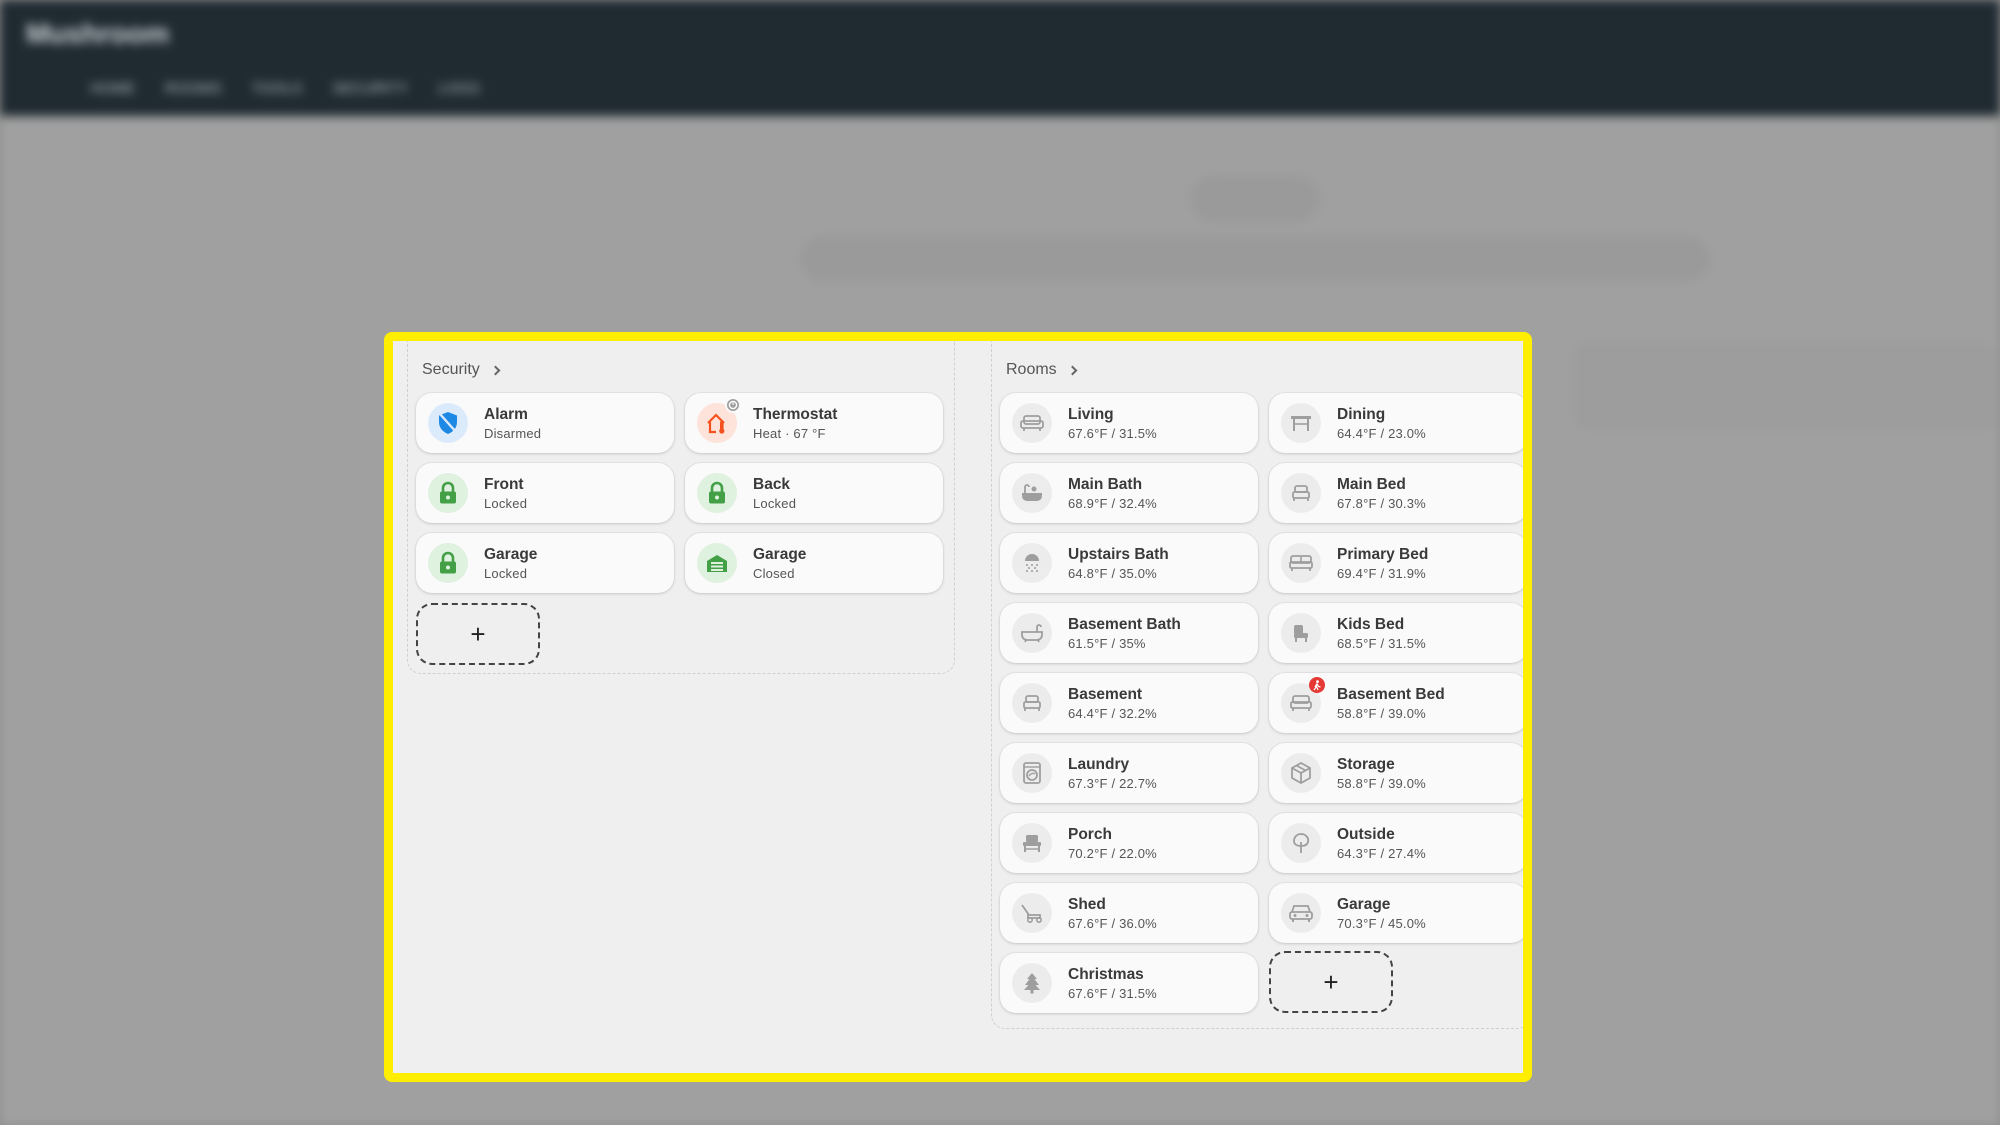 This screenshot has height=1125, width=2000. What do you see at coordinates (1031, 369) in the screenshot?
I see `rooms-title: Rooms` at bounding box center [1031, 369].